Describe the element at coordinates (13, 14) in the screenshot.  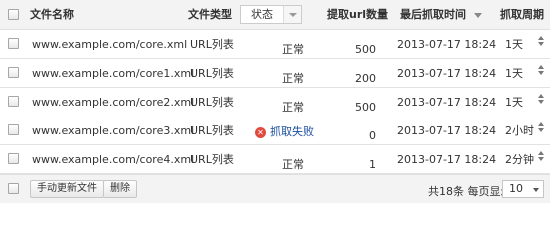
I see `select-all-checkbox` at that location.